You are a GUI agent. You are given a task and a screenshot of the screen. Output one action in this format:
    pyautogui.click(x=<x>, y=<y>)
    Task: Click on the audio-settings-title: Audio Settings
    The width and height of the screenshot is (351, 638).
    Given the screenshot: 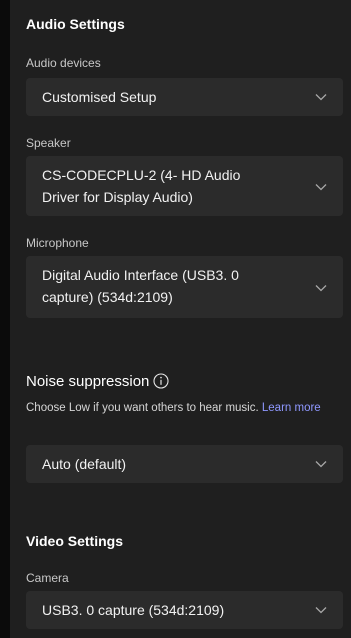 What is the action you would take?
    pyautogui.click(x=75, y=24)
    